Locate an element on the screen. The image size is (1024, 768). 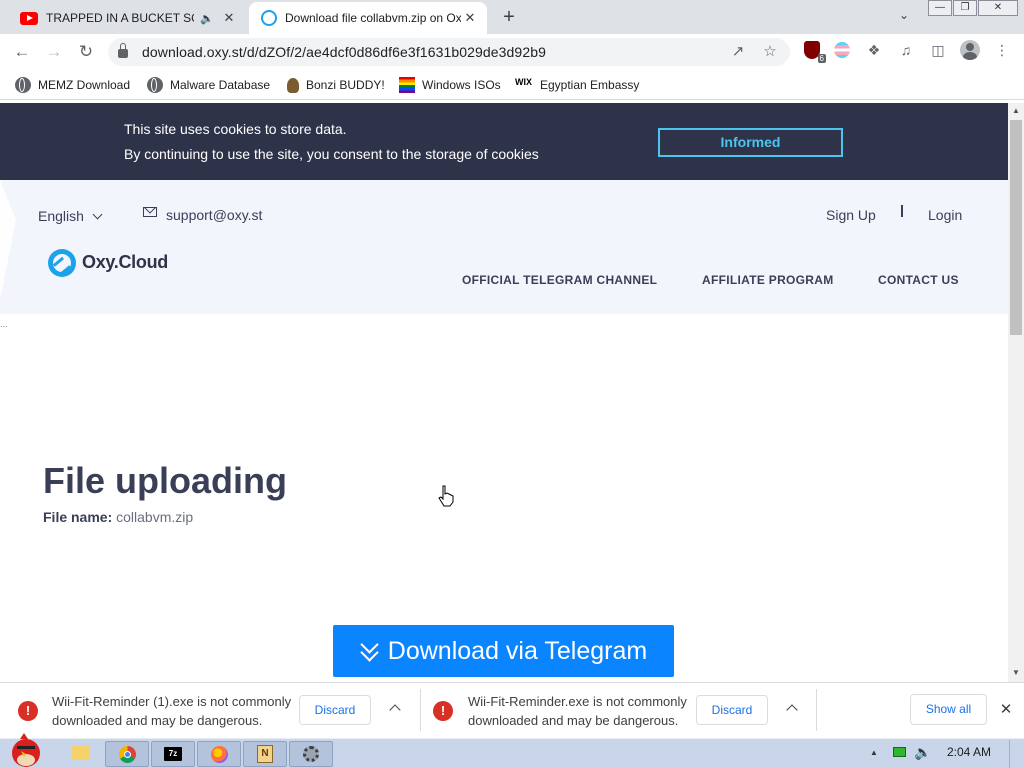
forward-arrow-icon: → is located at coordinates (54, 52).